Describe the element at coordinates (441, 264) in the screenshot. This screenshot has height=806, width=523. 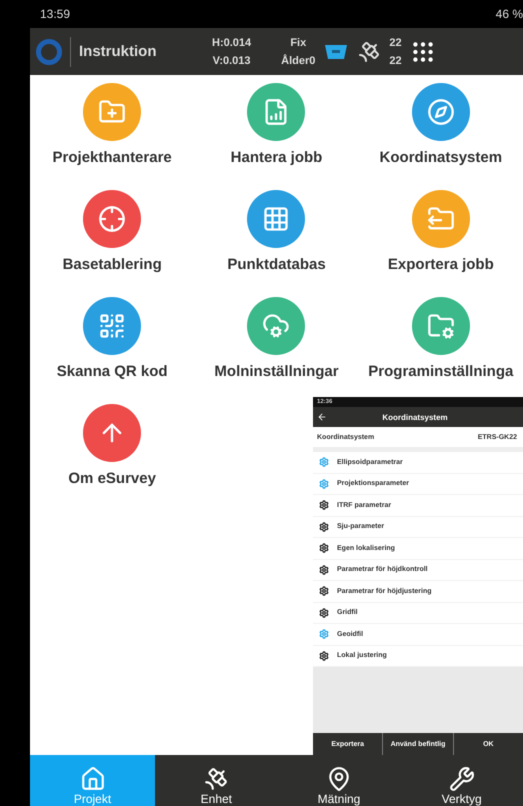
I see `tile-label: Exportera jobb` at that location.